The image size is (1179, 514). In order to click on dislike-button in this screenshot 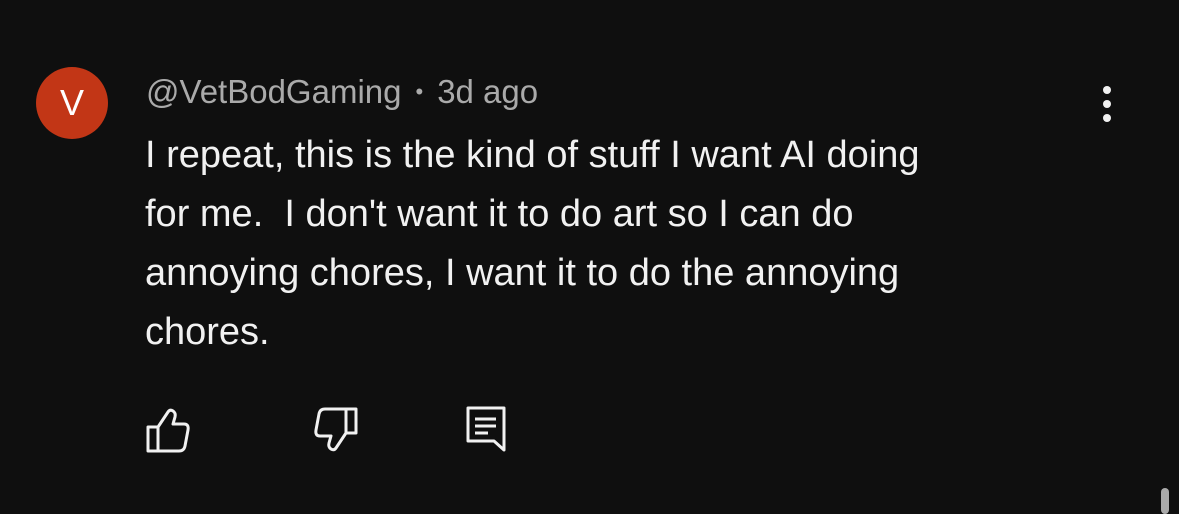, I will do `click(336, 430)`.